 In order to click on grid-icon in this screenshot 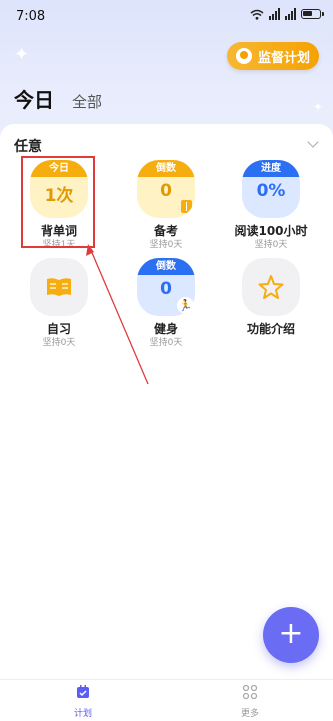, I will do `click(250, 692)`.